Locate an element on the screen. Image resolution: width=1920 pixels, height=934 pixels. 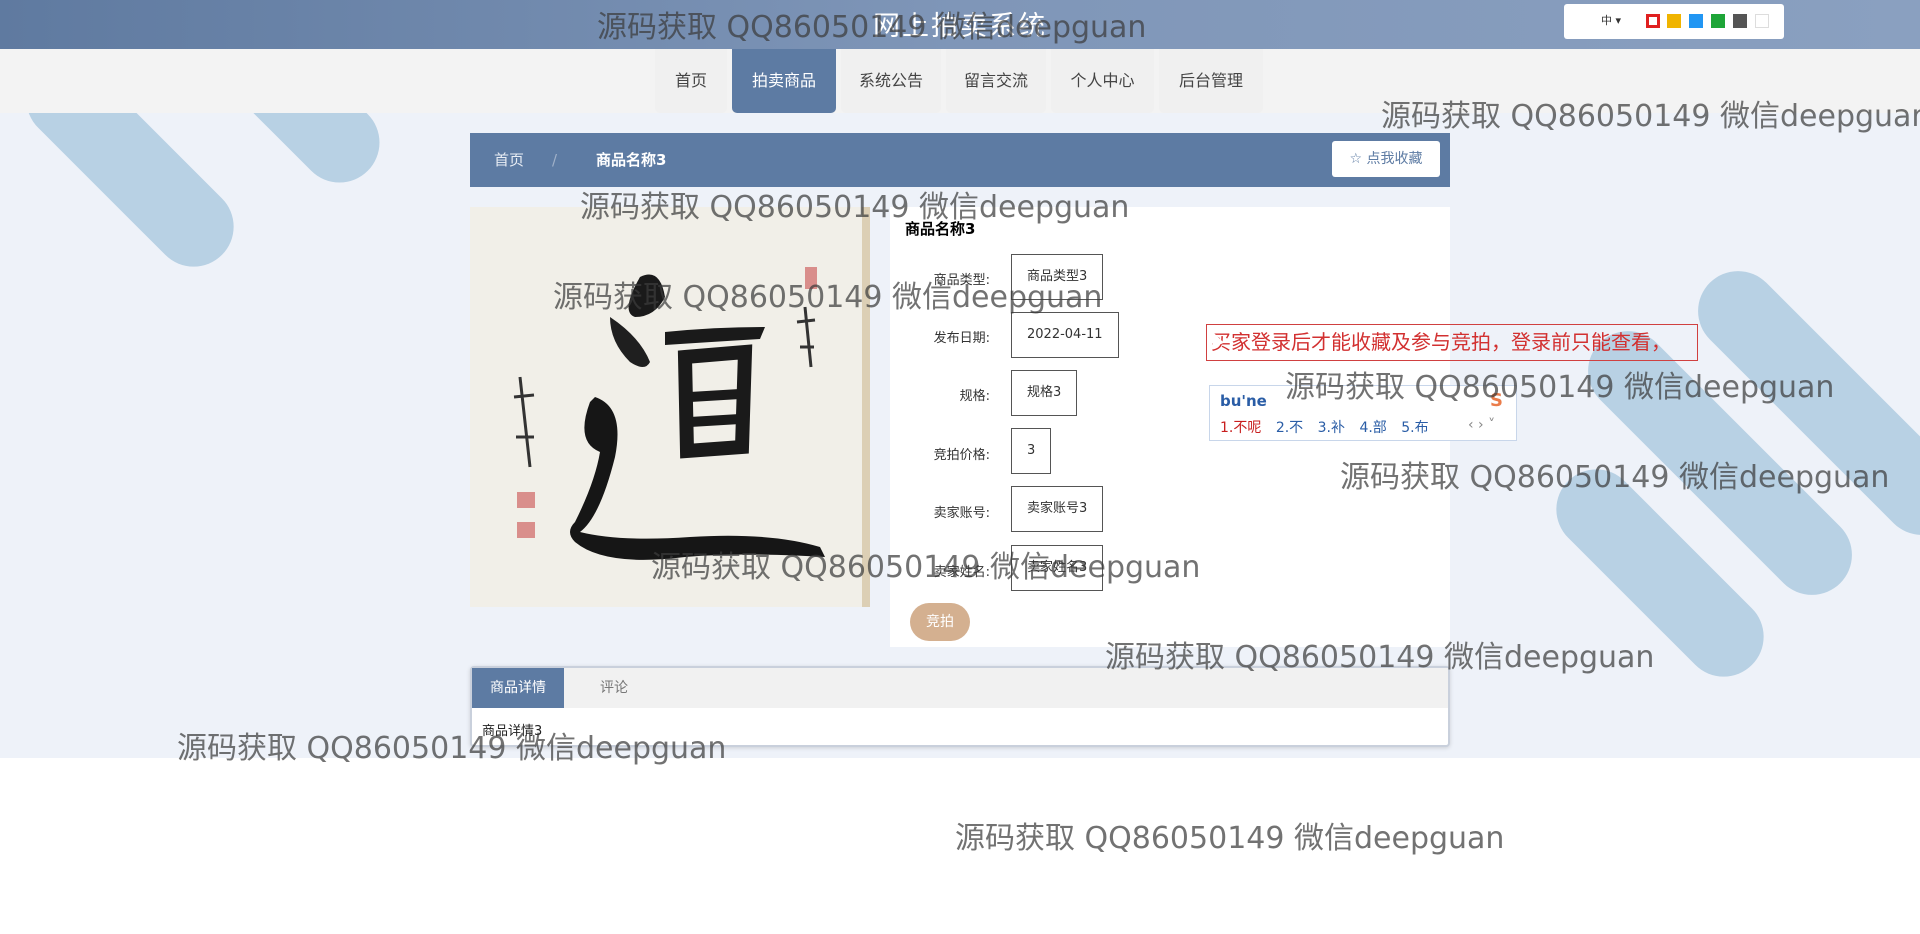
theme-yellow-swatch is located at coordinates (1674, 21).